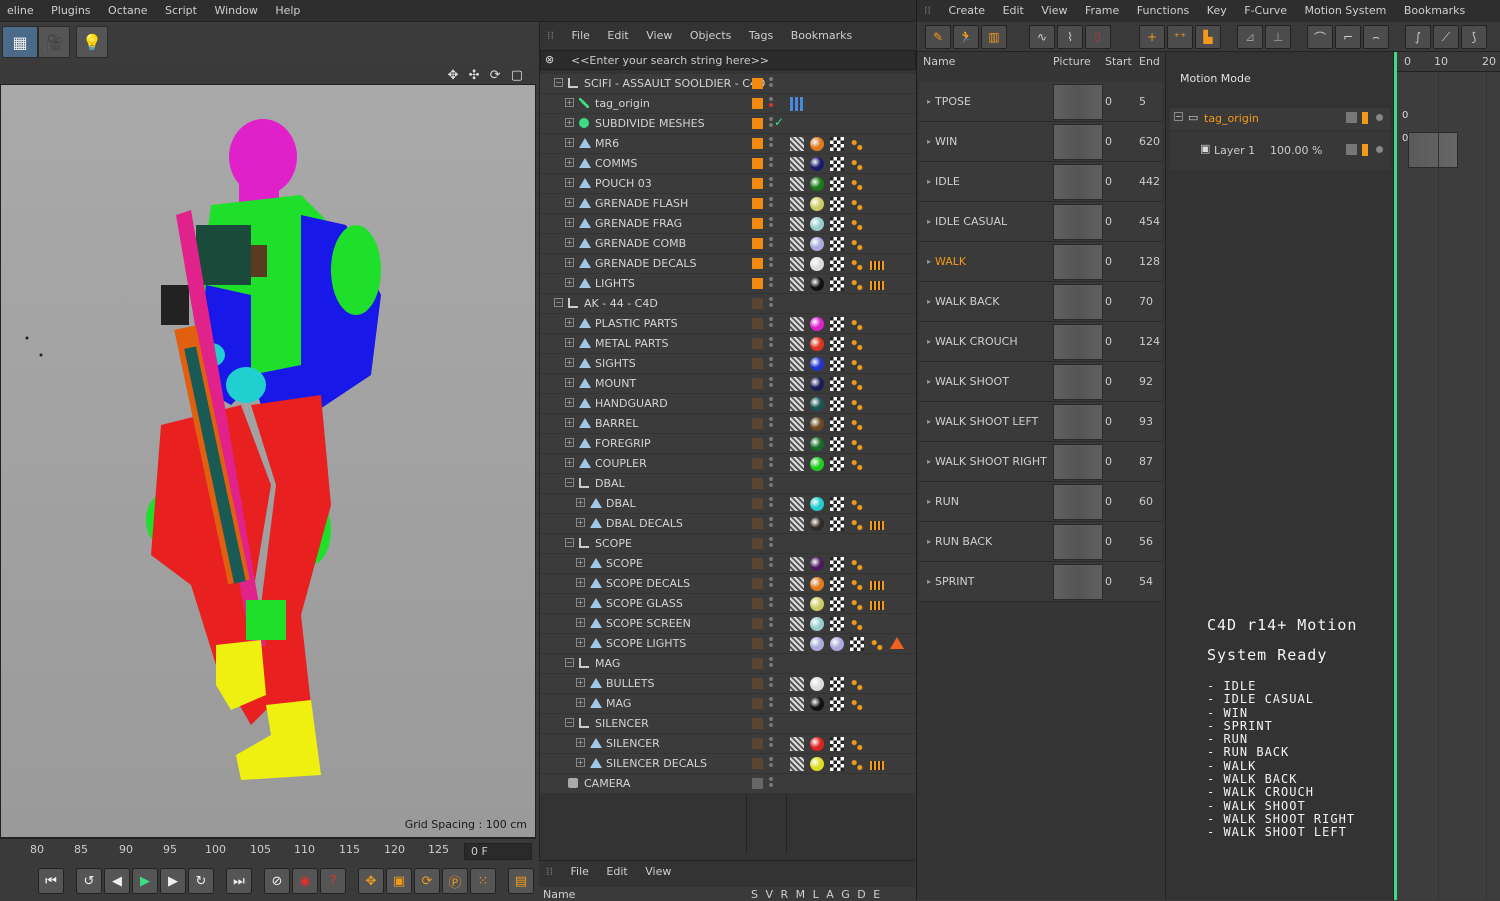 The image size is (1500, 901). Describe the element at coordinates (1041, 542) in the screenshot. I see `motion-source-row: ▸ RUN BACK 0 56` at that location.